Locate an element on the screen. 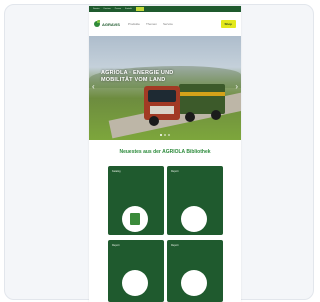 This screenshot has height=302, width=320. nav-menu: Produkte Themen Service is located at coordinates (150, 24).